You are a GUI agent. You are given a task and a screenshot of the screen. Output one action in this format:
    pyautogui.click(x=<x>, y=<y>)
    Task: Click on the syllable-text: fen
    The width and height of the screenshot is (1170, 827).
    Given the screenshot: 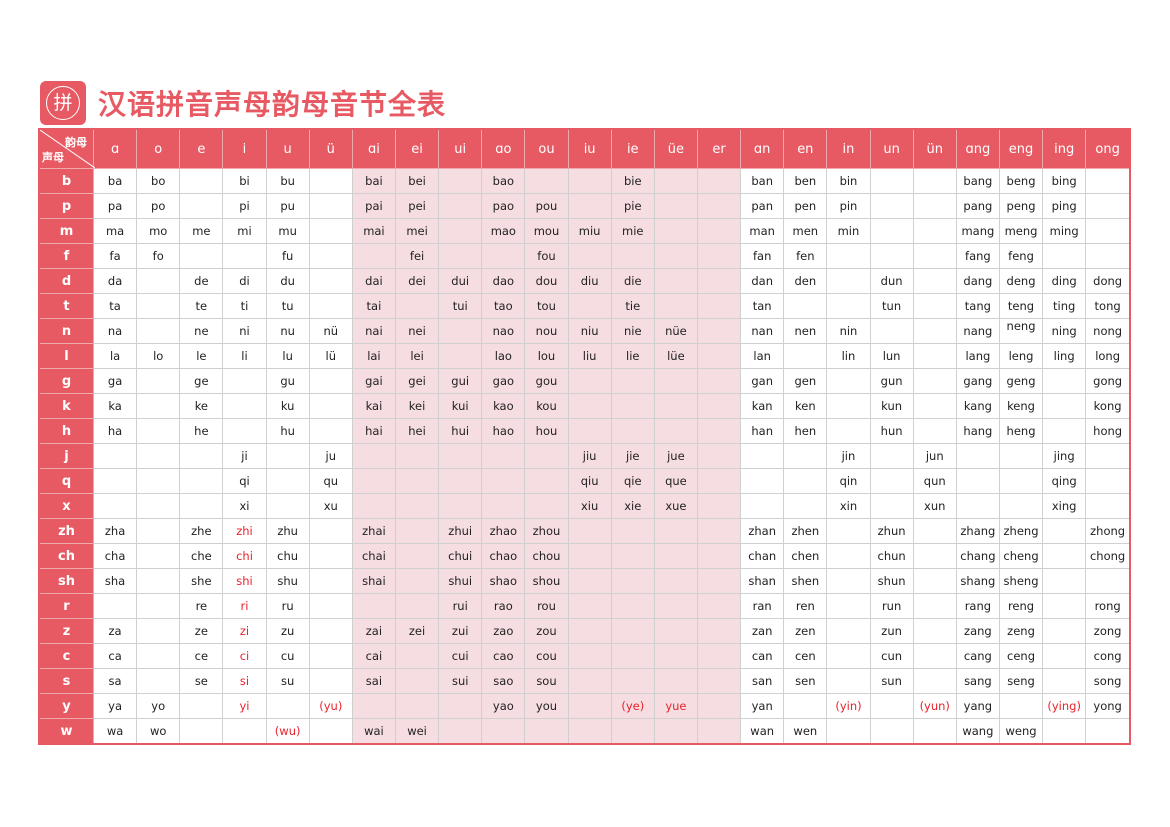 What is the action you would take?
    pyautogui.click(x=805, y=256)
    